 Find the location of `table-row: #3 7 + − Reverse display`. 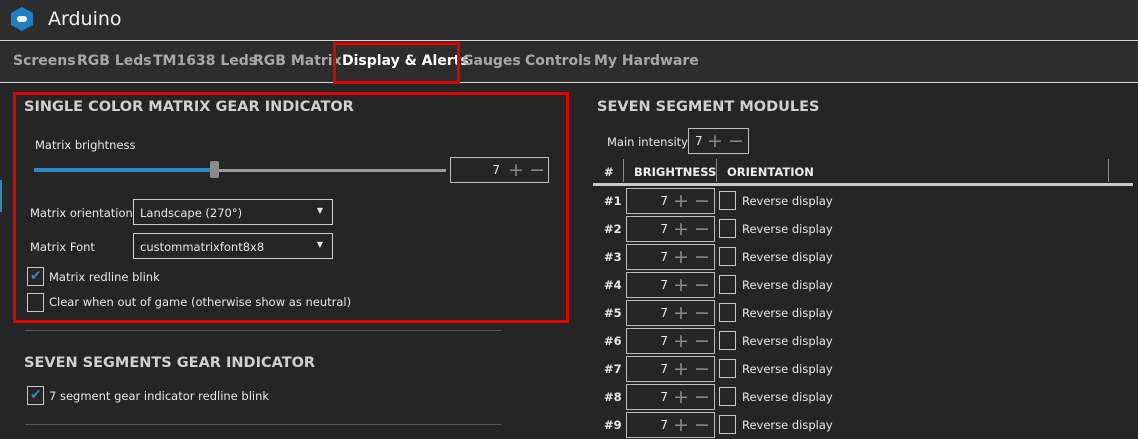

table-row: #3 7 + − Reverse display is located at coordinates (866, 257).